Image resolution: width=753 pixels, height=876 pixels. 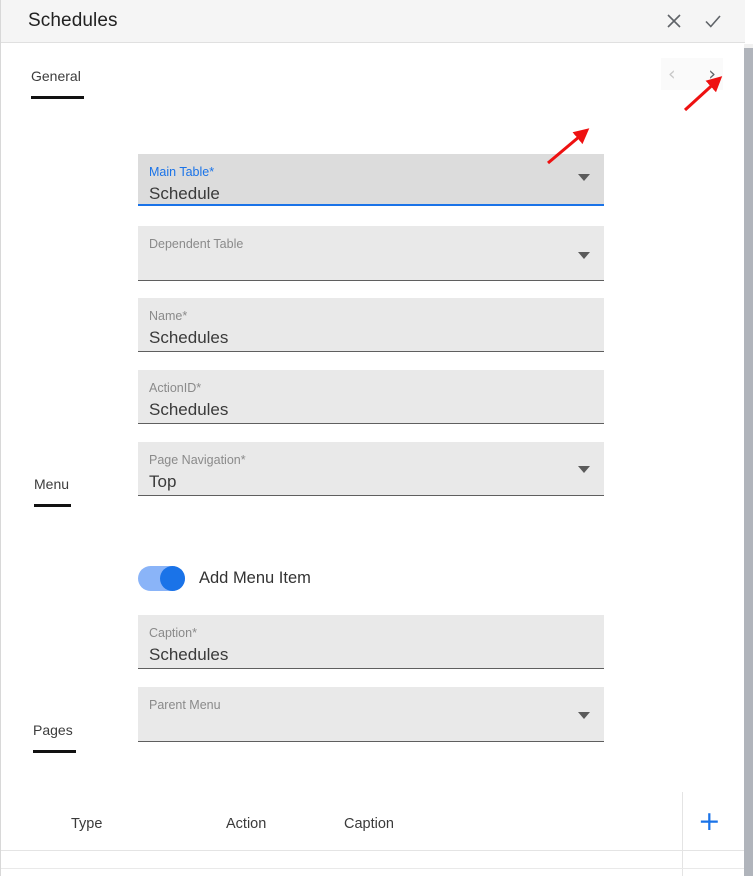 I want to click on table-row: Form General, so click(x=373, y=872).